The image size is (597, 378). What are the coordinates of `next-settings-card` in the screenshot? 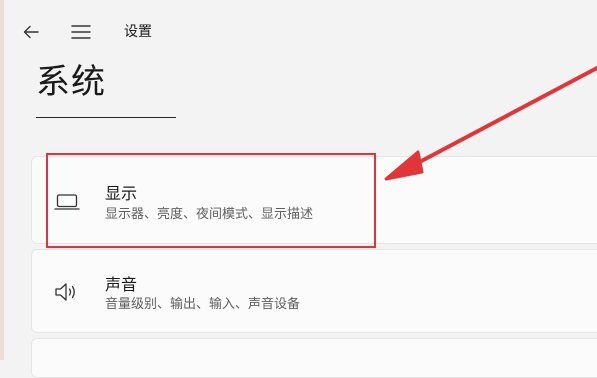 It's located at (314, 358).